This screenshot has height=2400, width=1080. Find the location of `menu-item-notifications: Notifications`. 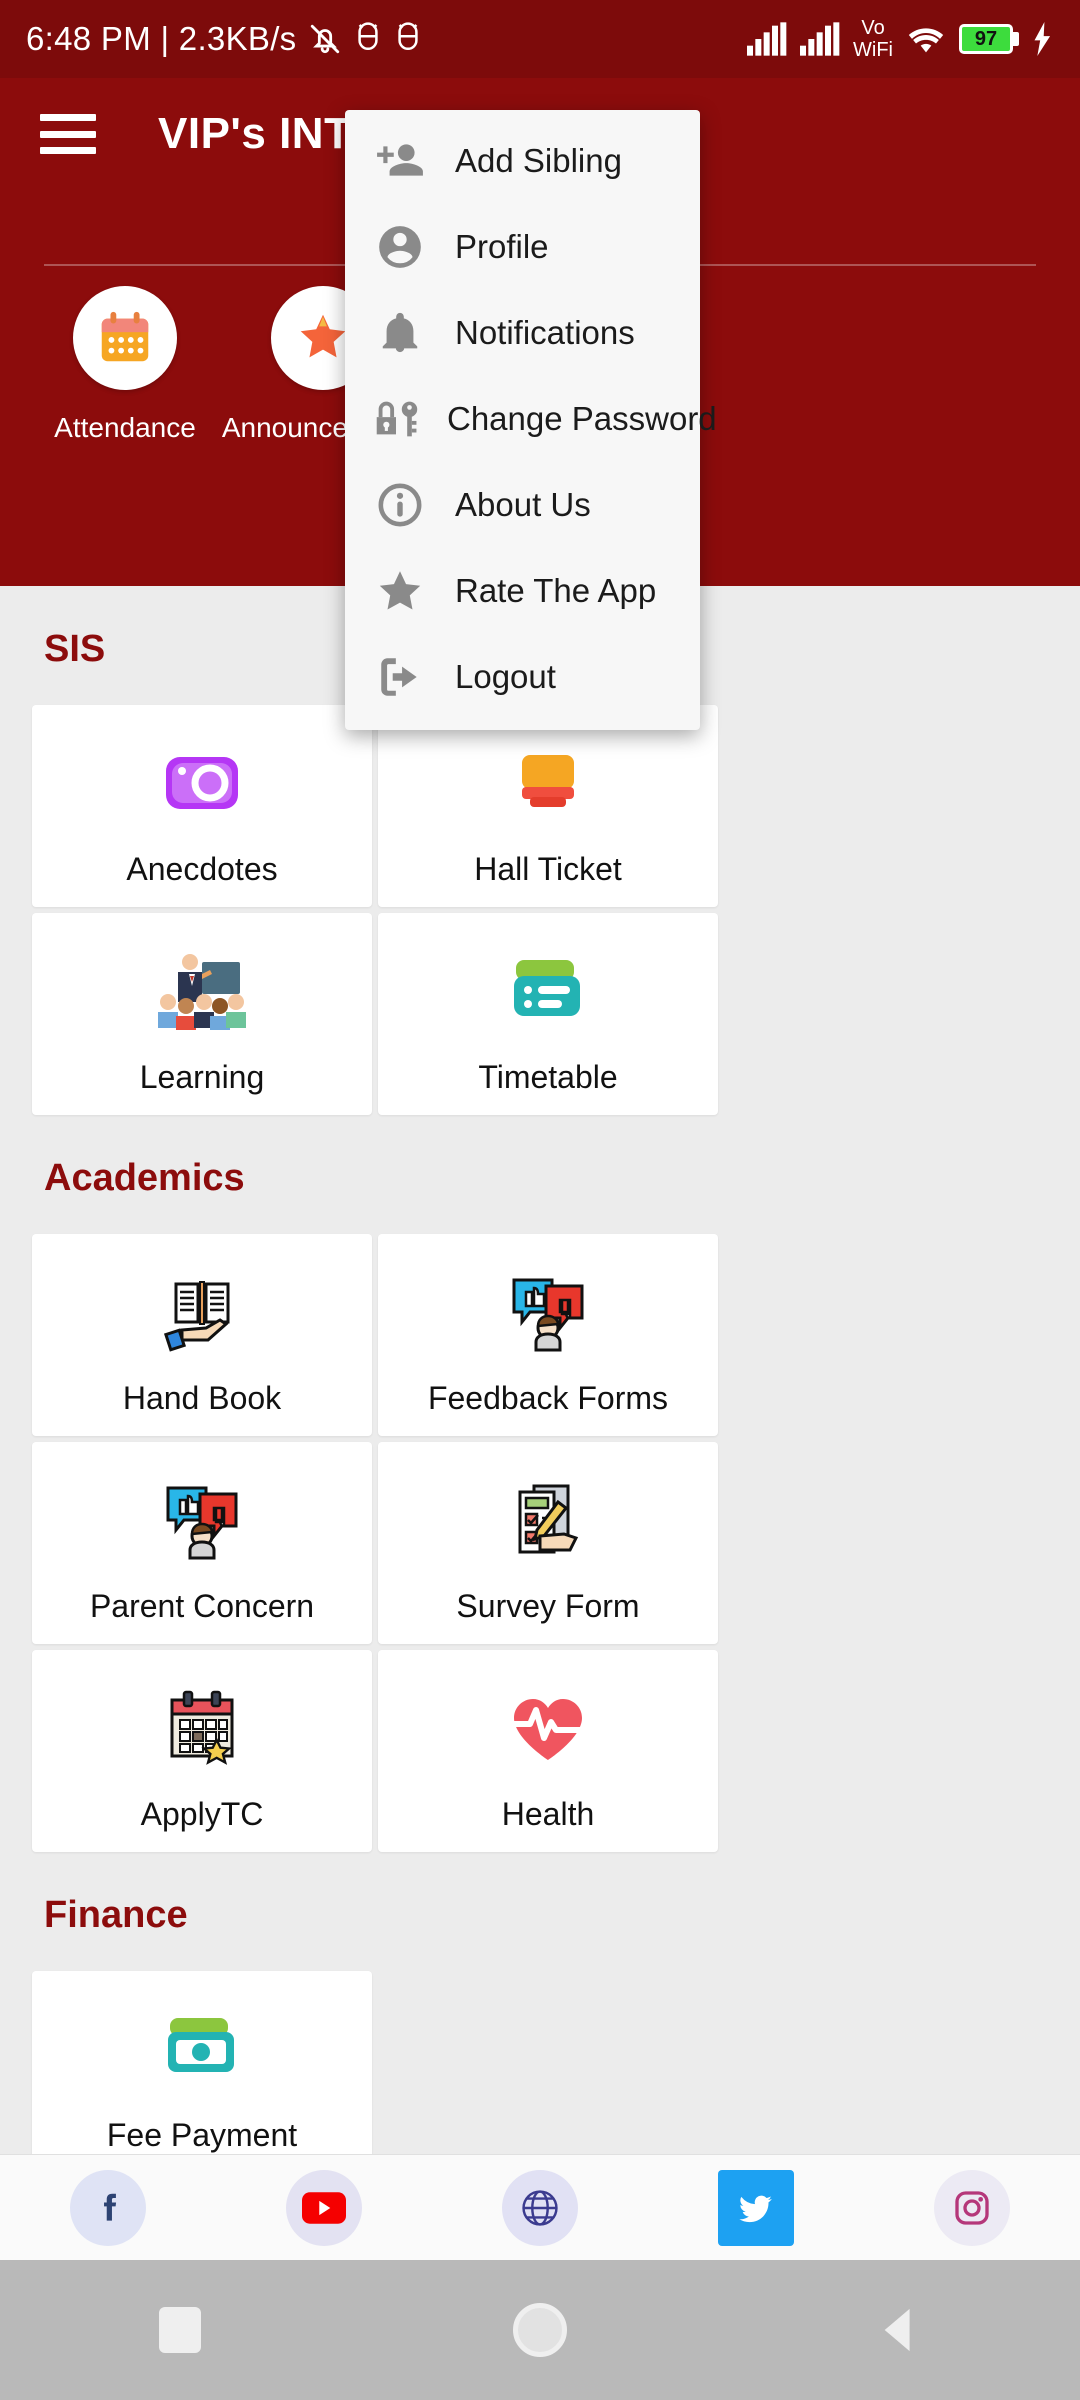

menu-item-notifications: Notifications is located at coordinates (522, 333).